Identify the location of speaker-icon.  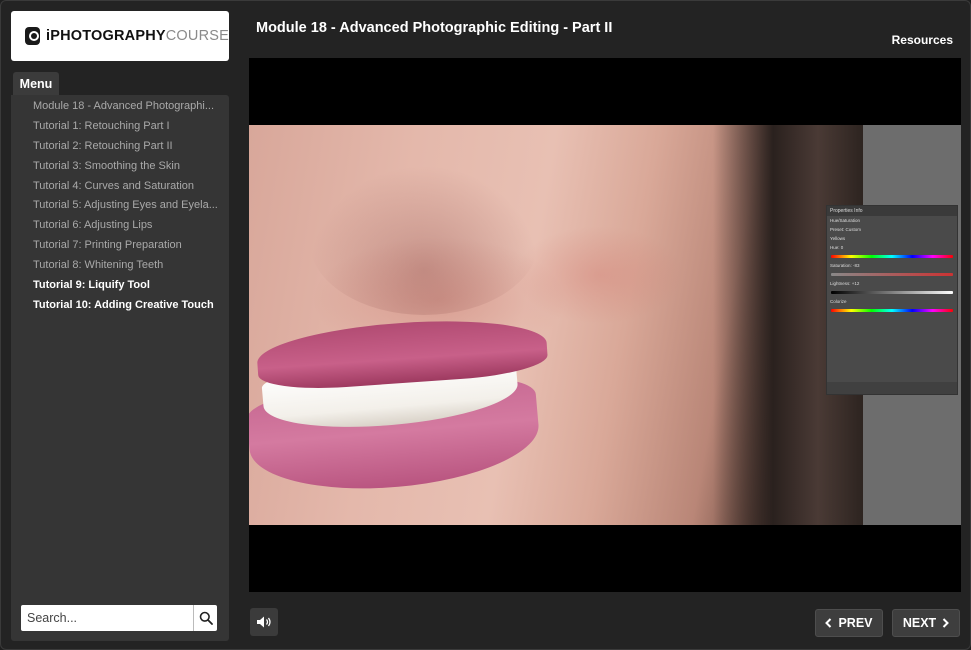
(264, 622).